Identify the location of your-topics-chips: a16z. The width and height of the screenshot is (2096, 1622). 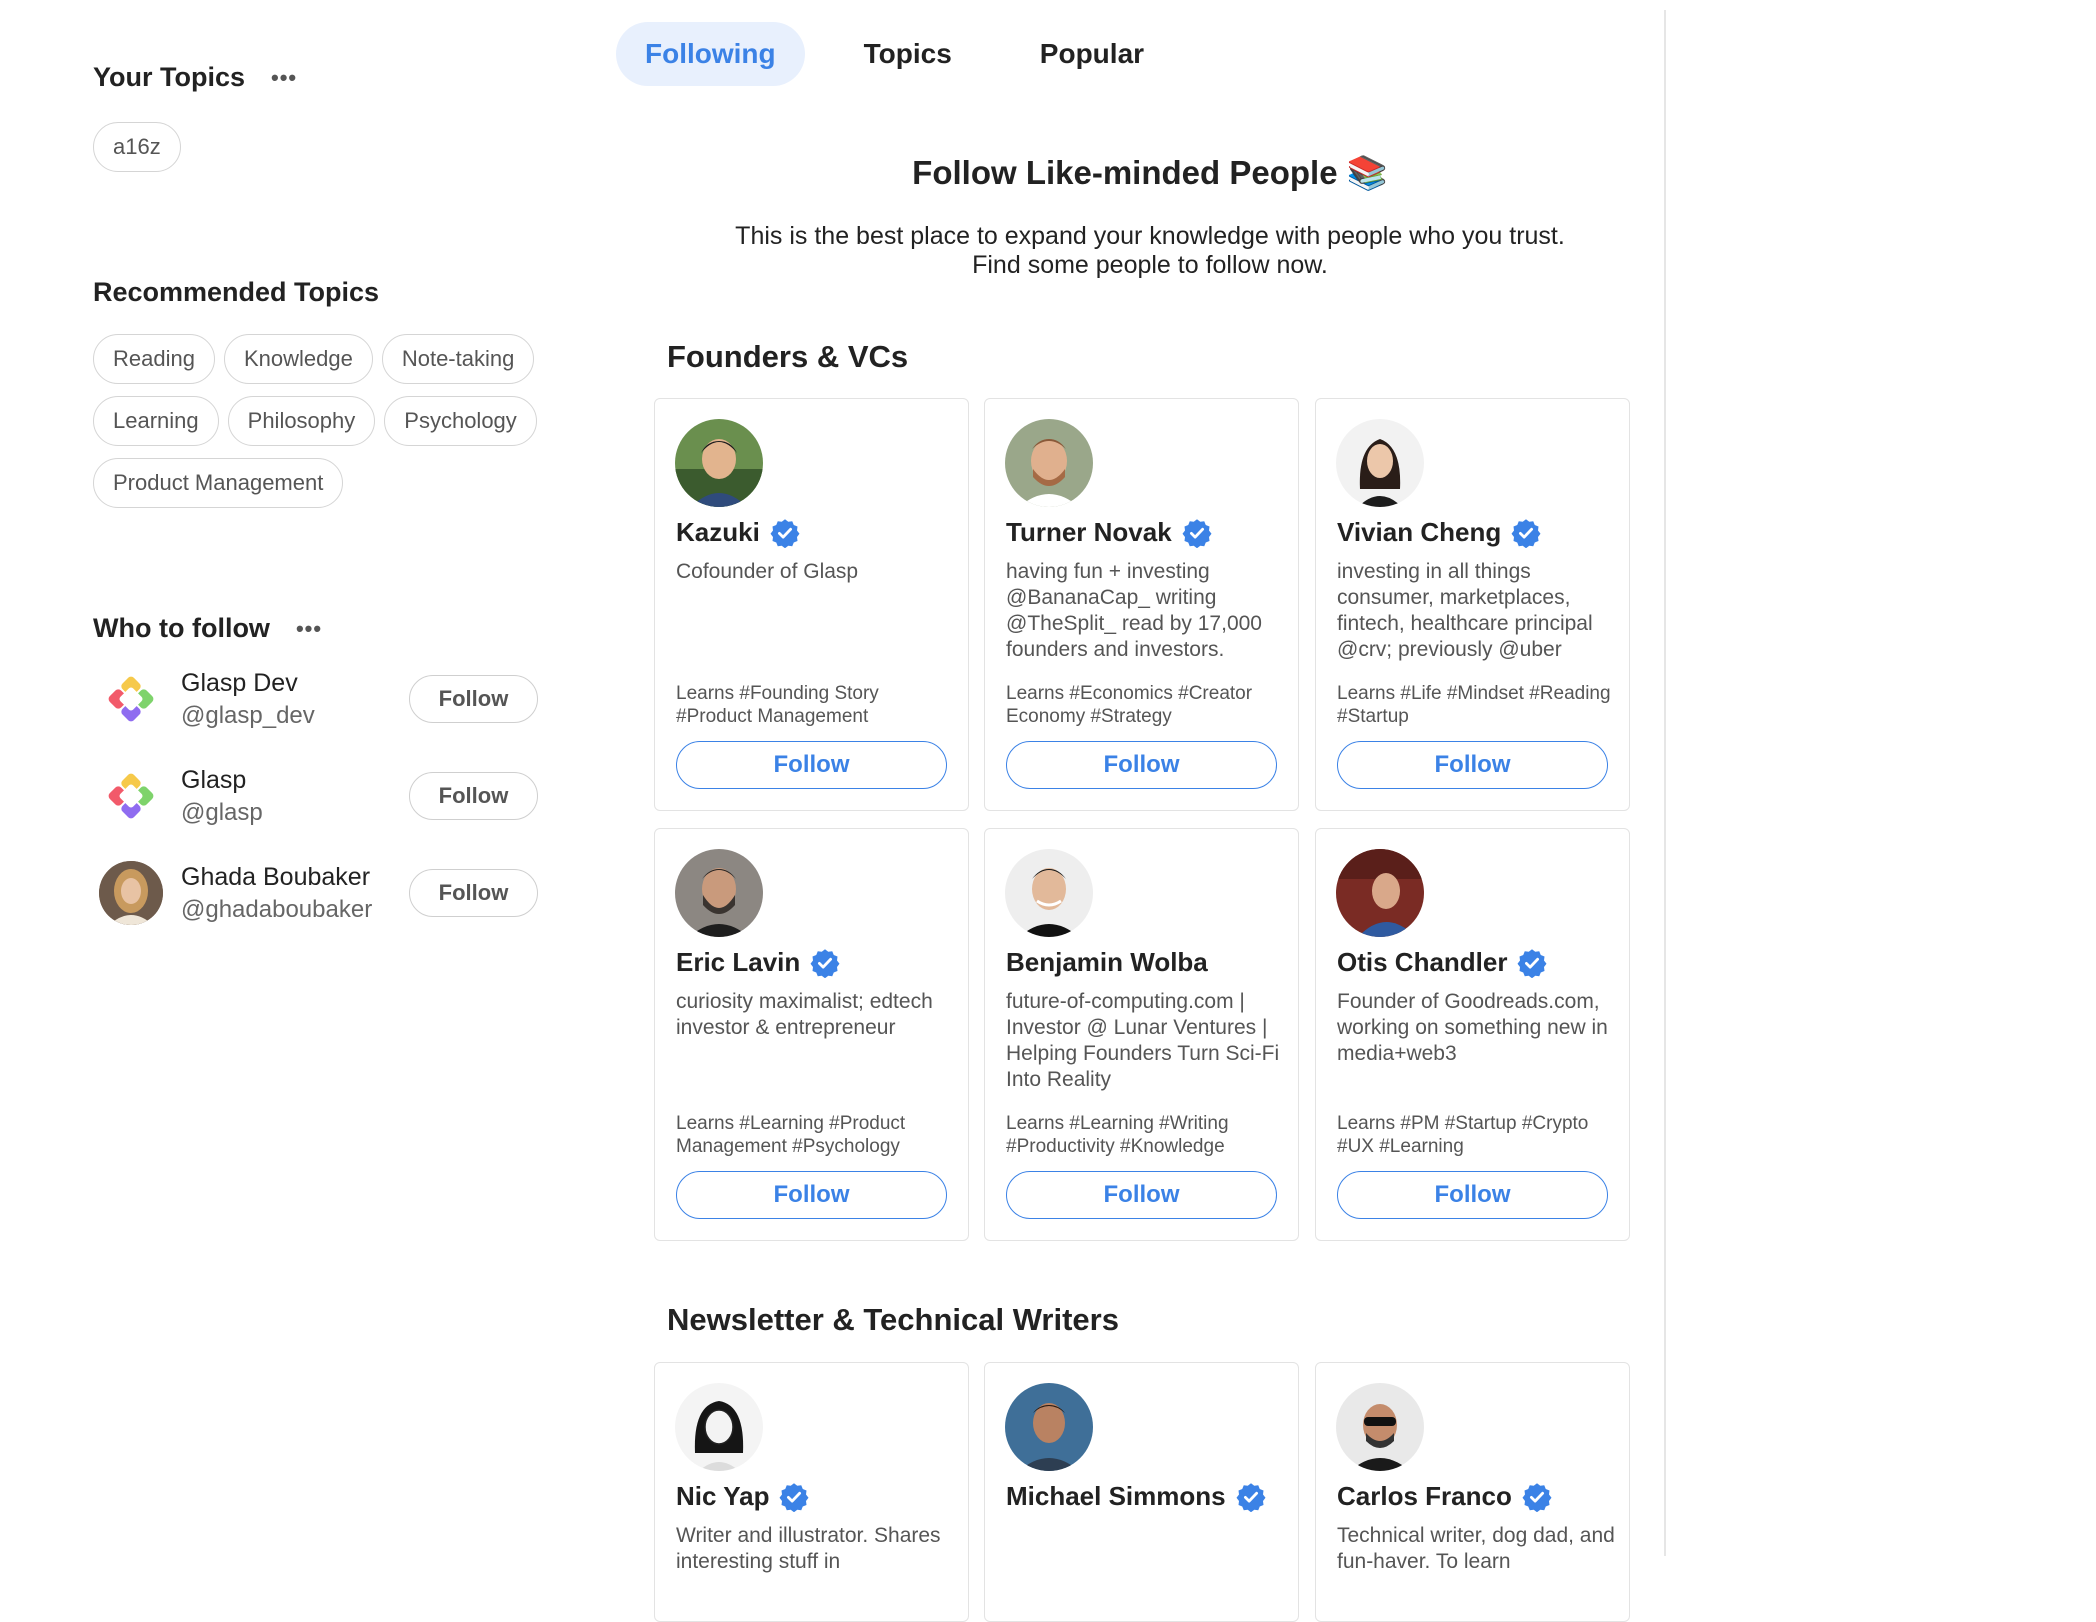
(137, 147).